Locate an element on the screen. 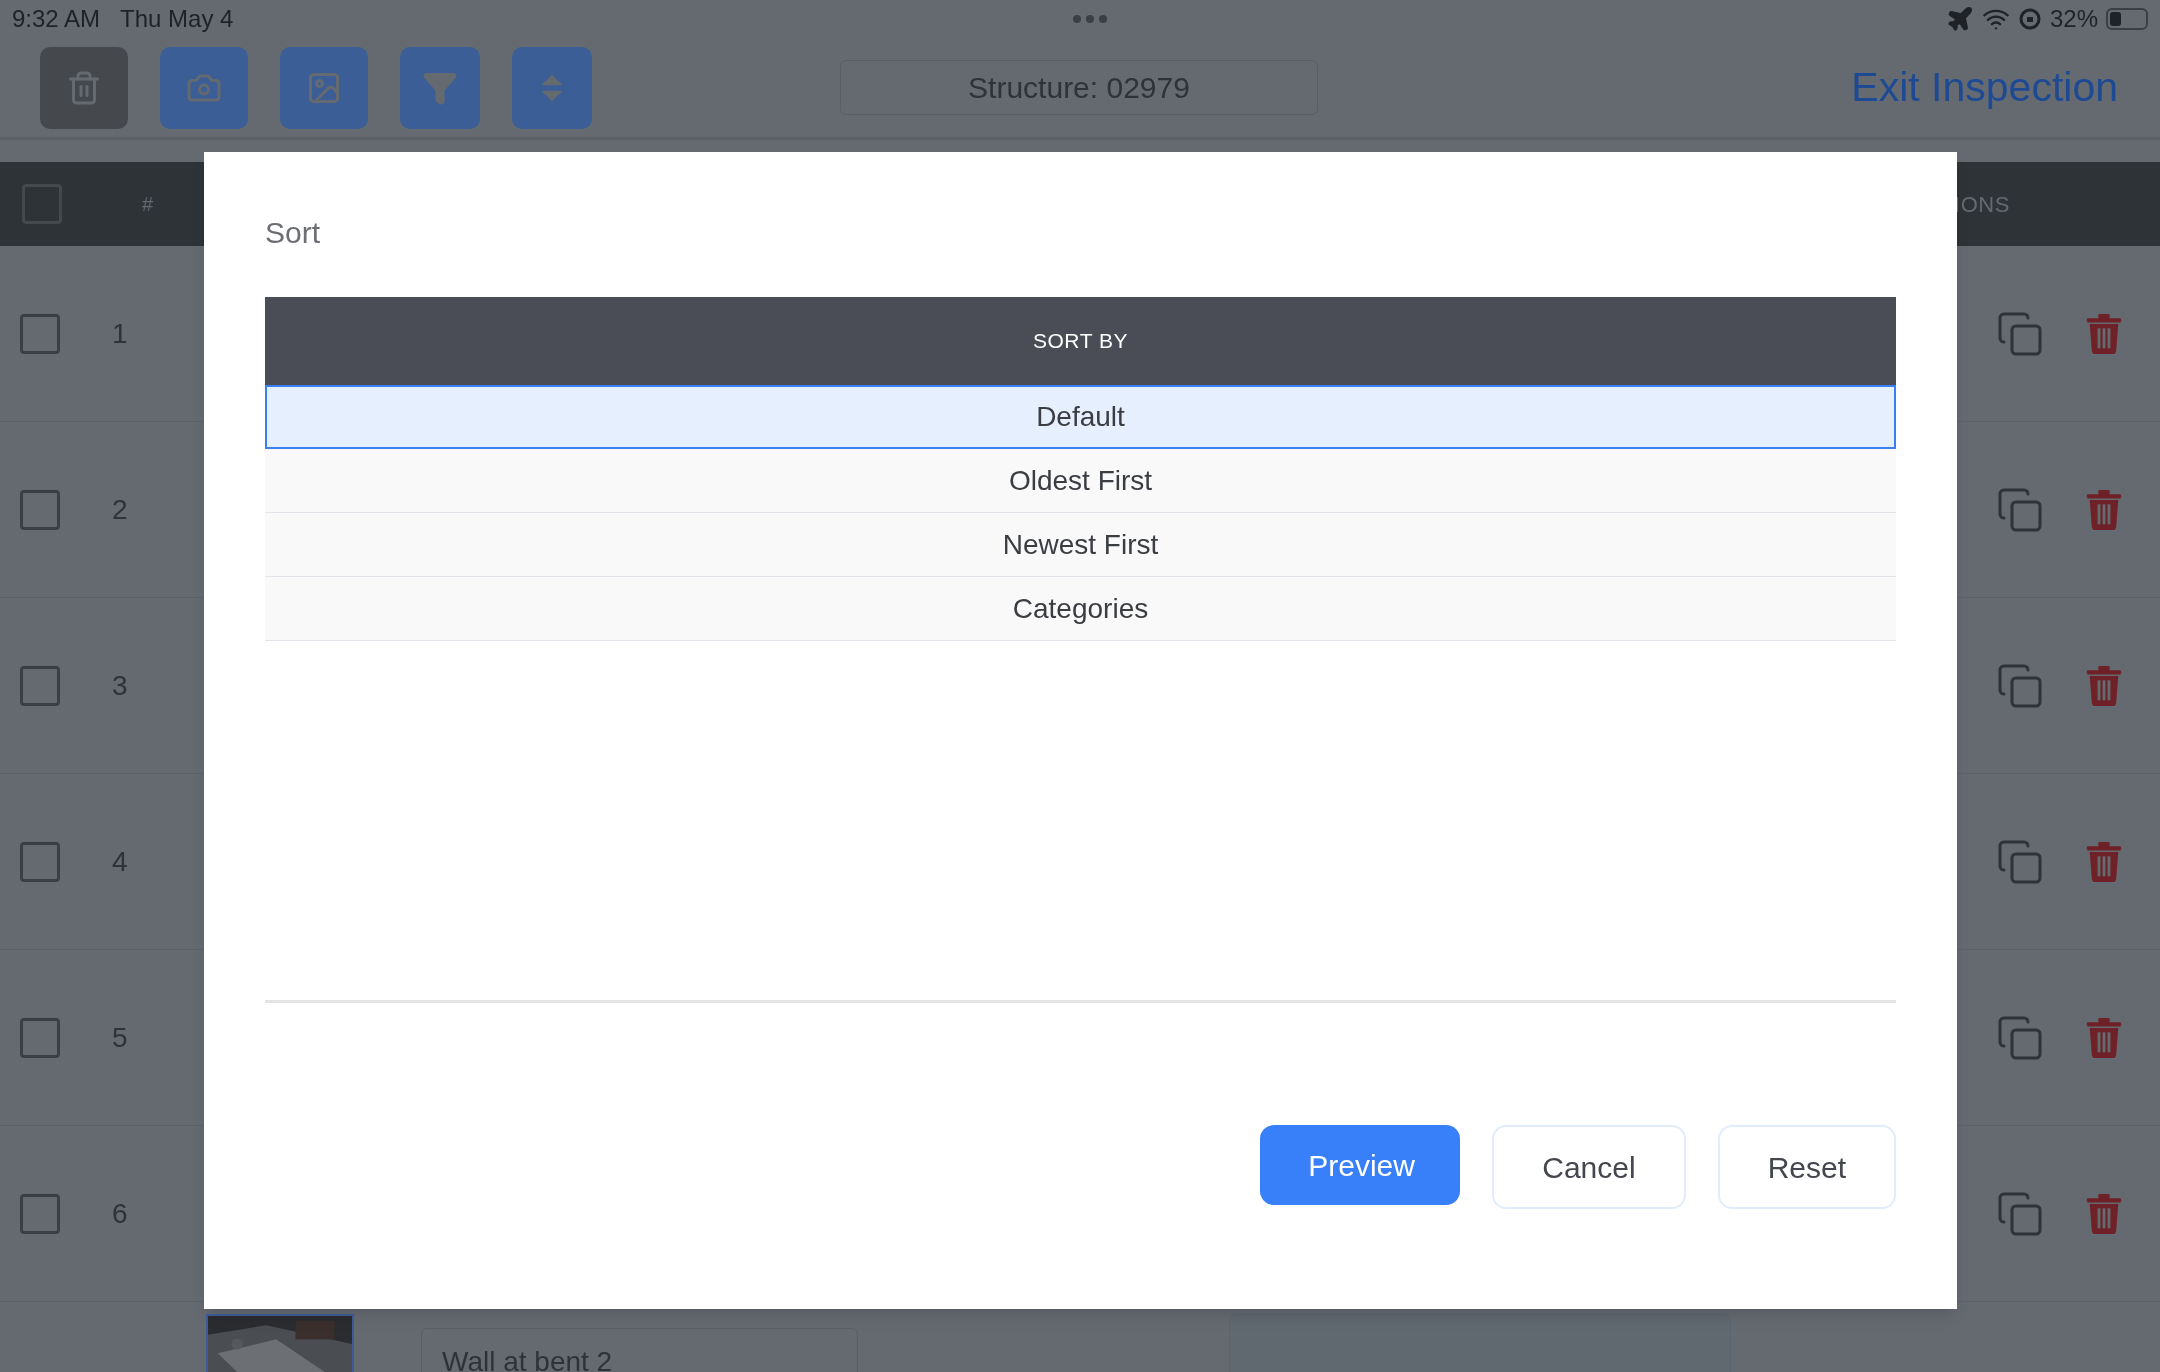  dialog-title: Sort is located at coordinates (293, 233).